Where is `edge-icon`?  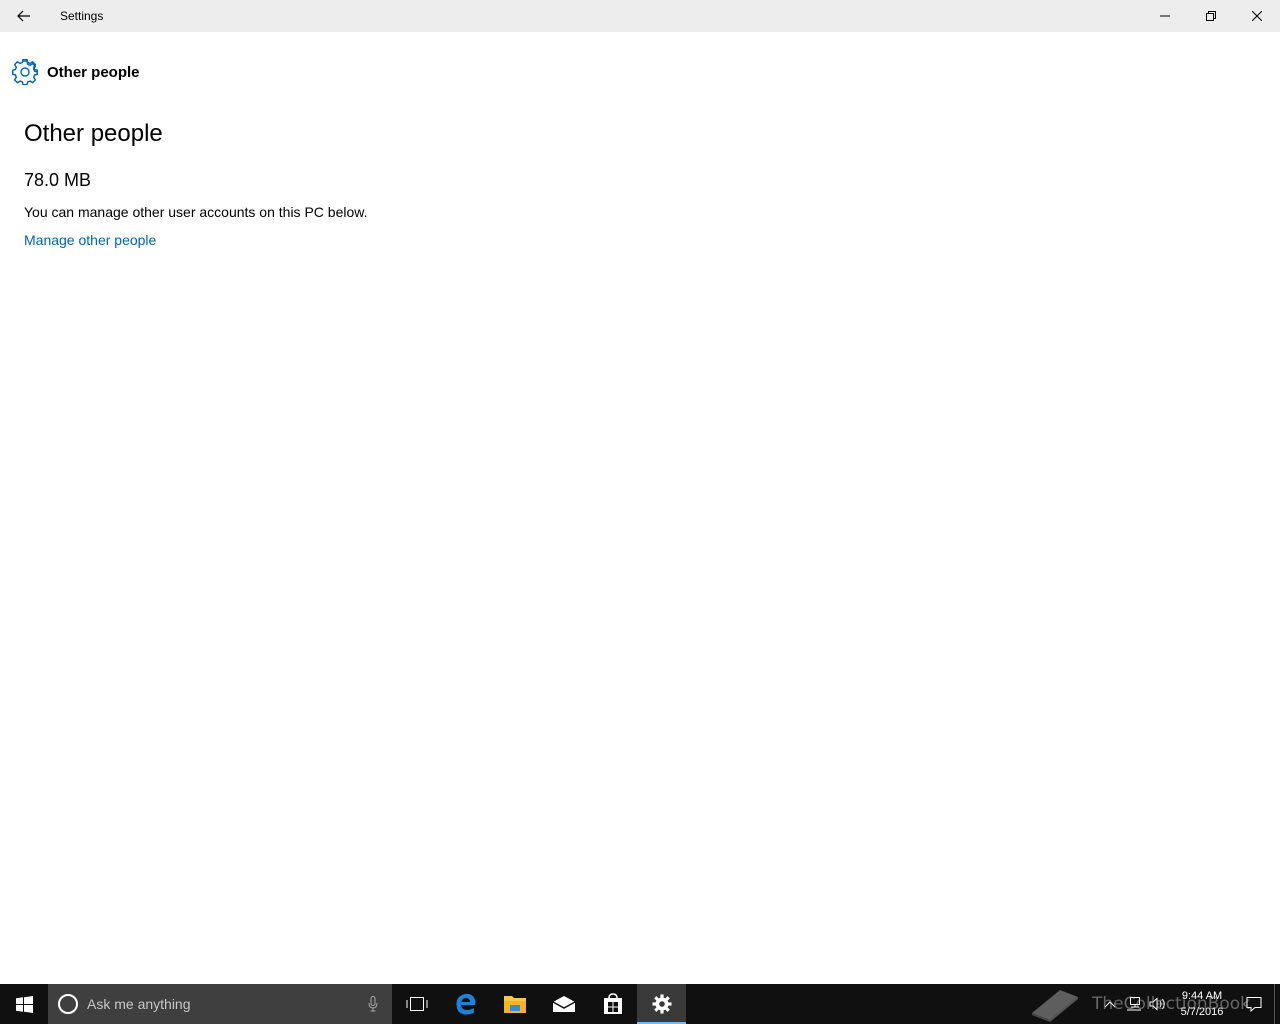 edge-icon is located at coordinates (465, 1004).